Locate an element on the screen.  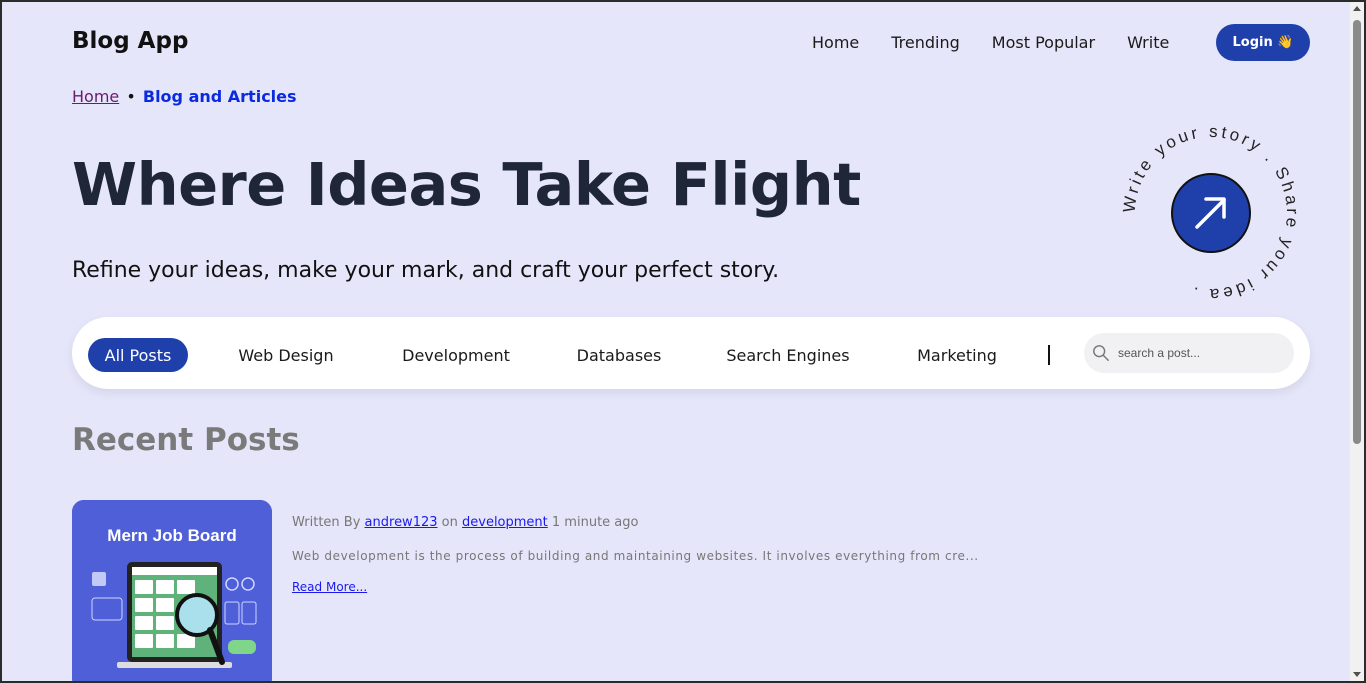
scrollbar-thumb is located at coordinates (1357, 232).